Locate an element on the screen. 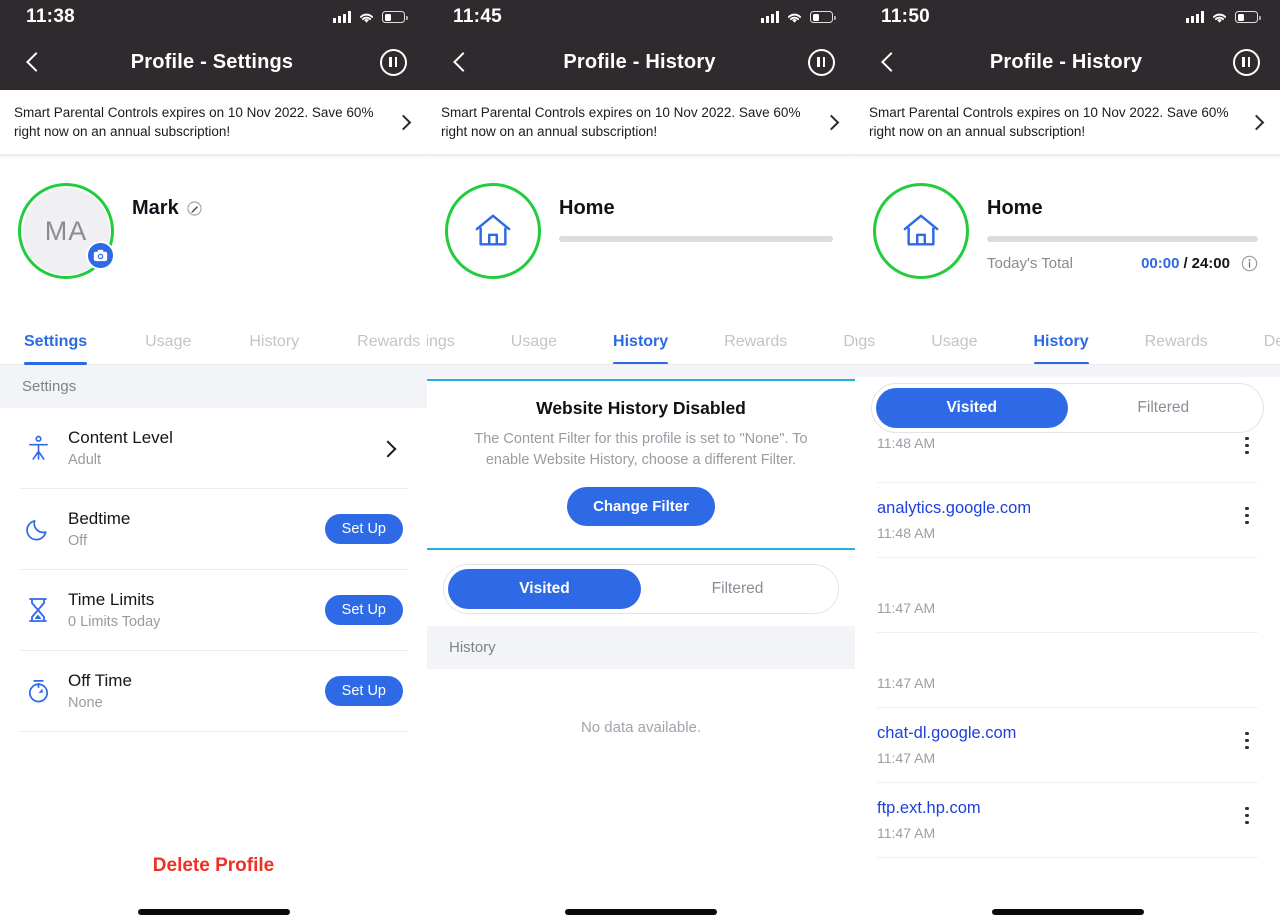  history-url: ftp.ext.hp.com is located at coordinates (929, 809).